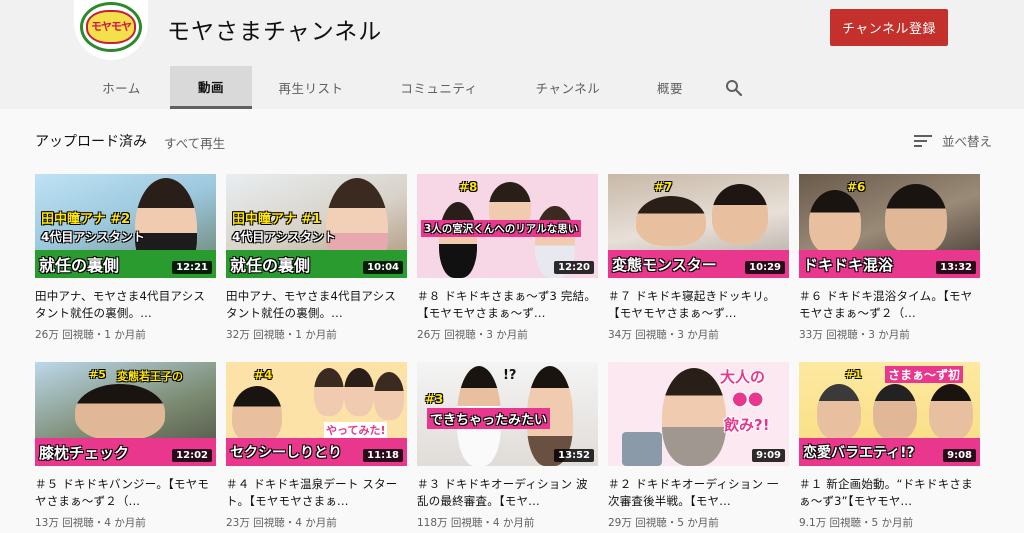  What do you see at coordinates (121, 87) in the screenshot?
I see `tab-home: ホーム` at bounding box center [121, 87].